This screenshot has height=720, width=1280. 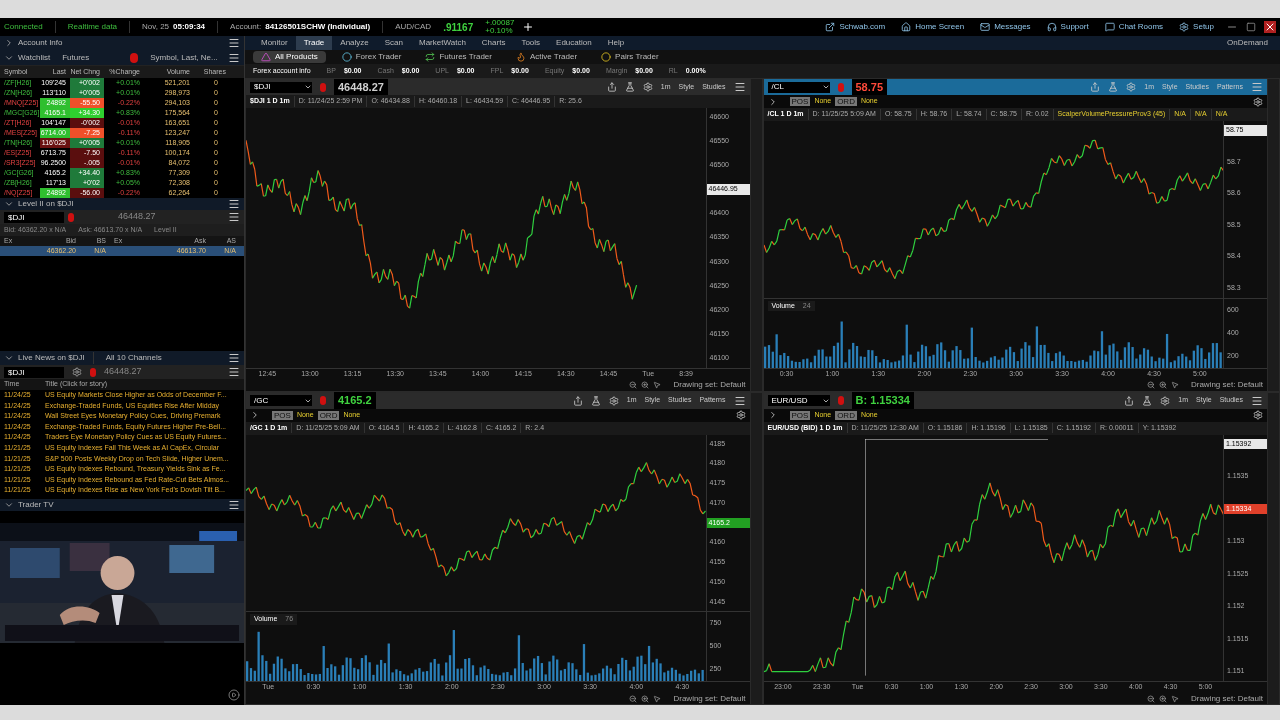 What do you see at coordinates (281, 400) in the screenshot?
I see `symbol-field: /GC` at bounding box center [281, 400].